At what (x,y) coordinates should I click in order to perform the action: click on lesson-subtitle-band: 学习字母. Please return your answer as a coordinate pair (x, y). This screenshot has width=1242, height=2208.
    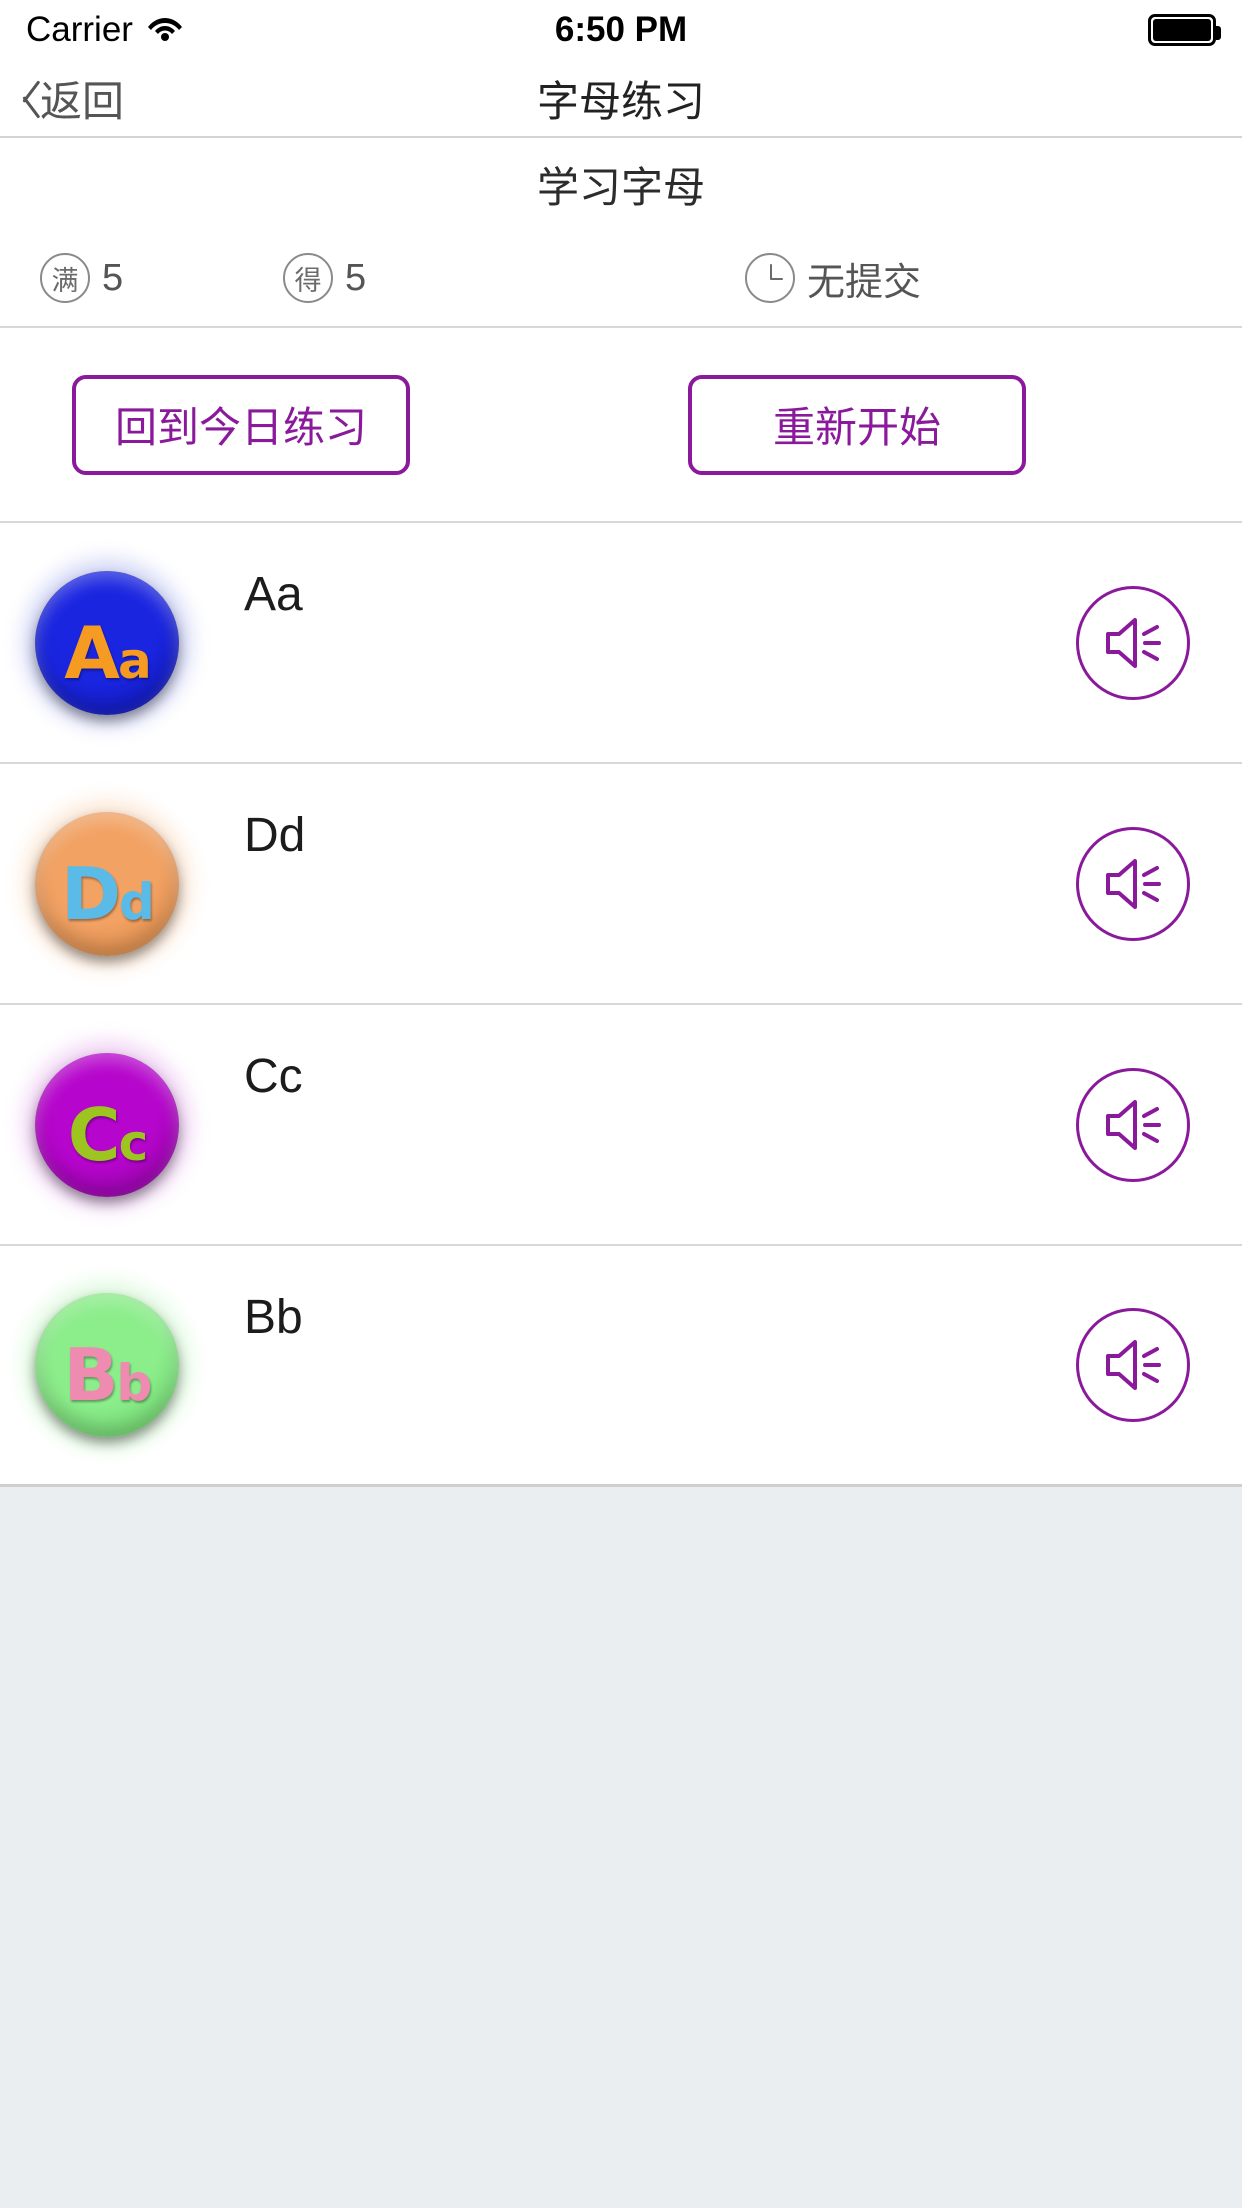
    Looking at the image, I should click on (621, 184).